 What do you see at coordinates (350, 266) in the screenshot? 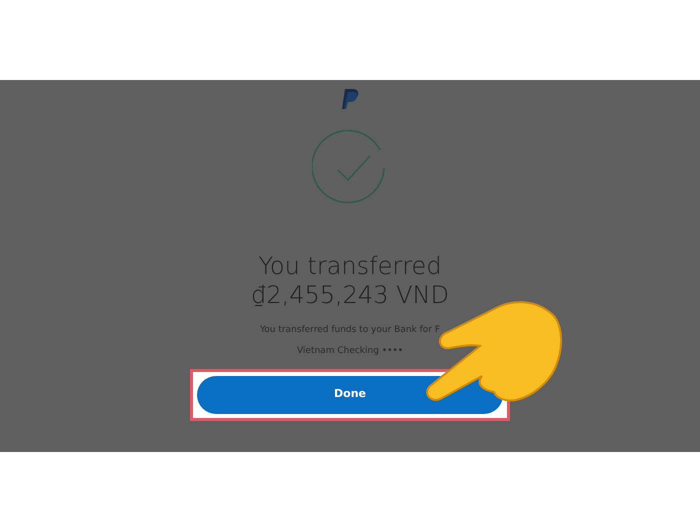
I see `amount-heading: You transferred` at bounding box center [350, 266].